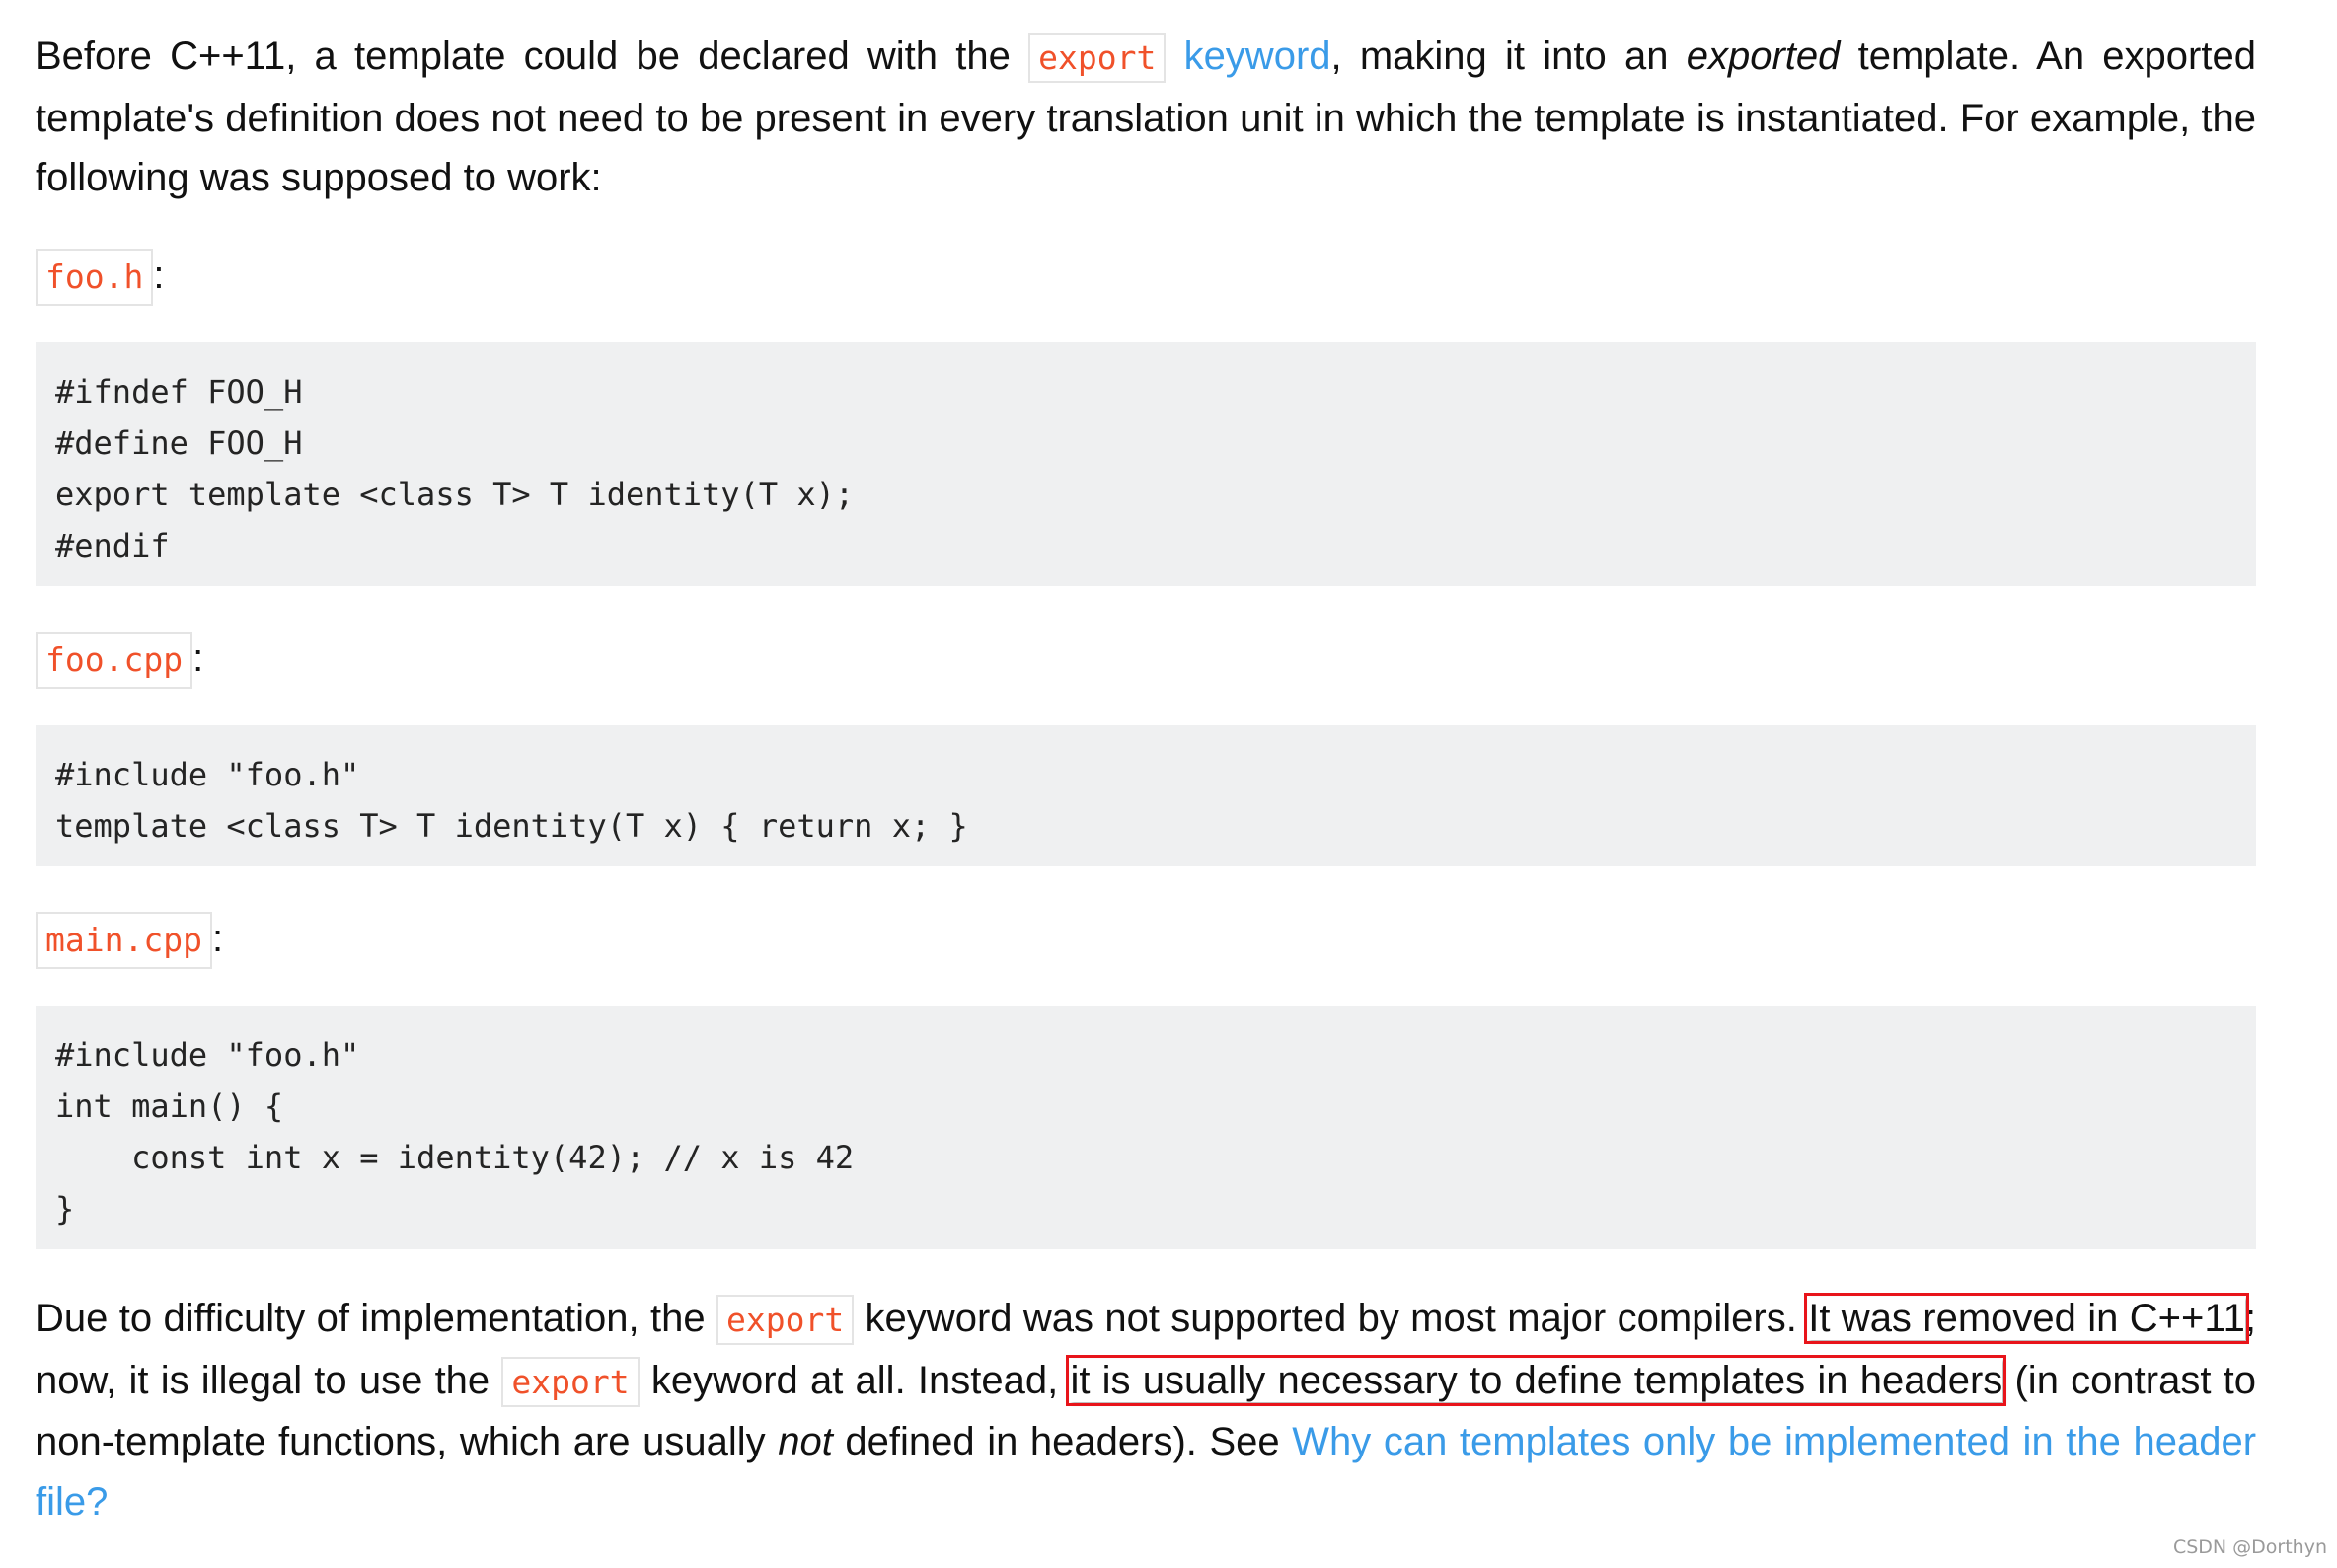 This screenshot has width=2337, height=1568. I want to click on file-label-main-cpp: main.cpp:, so click(129, 939).